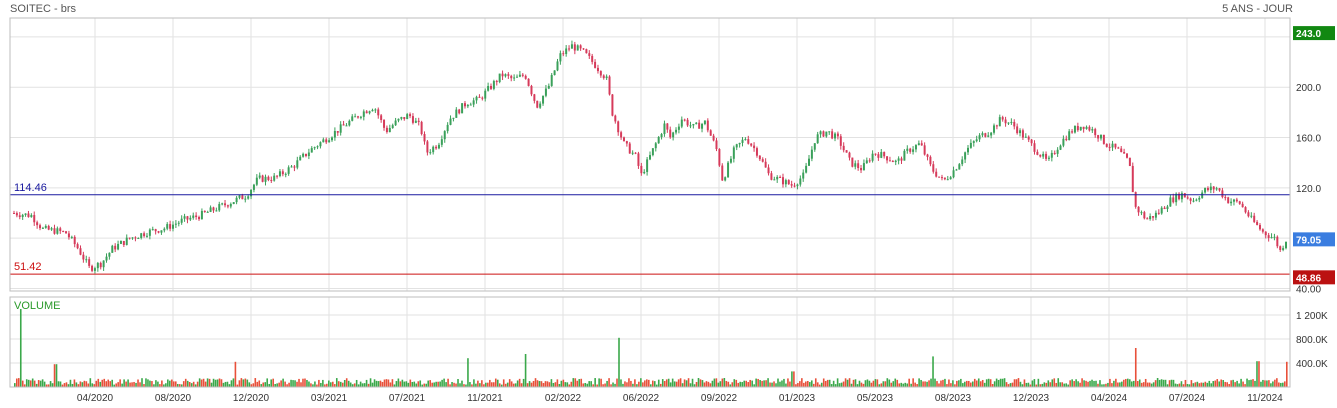 The height and width of the screenshot is (408, 1337). Describe the element at coordinates (43, 9) in the screenshot. I see `chart-title: SOITEC - brs` at that location.